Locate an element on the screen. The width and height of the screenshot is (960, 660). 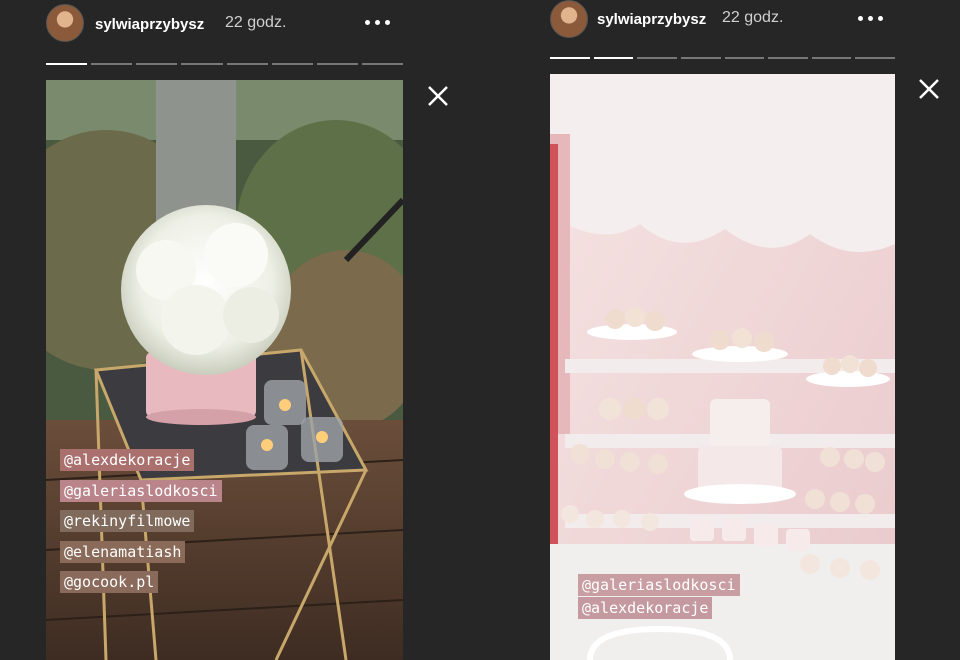
mention-tag: @elenamatiash is located at coordinates (123, 552).